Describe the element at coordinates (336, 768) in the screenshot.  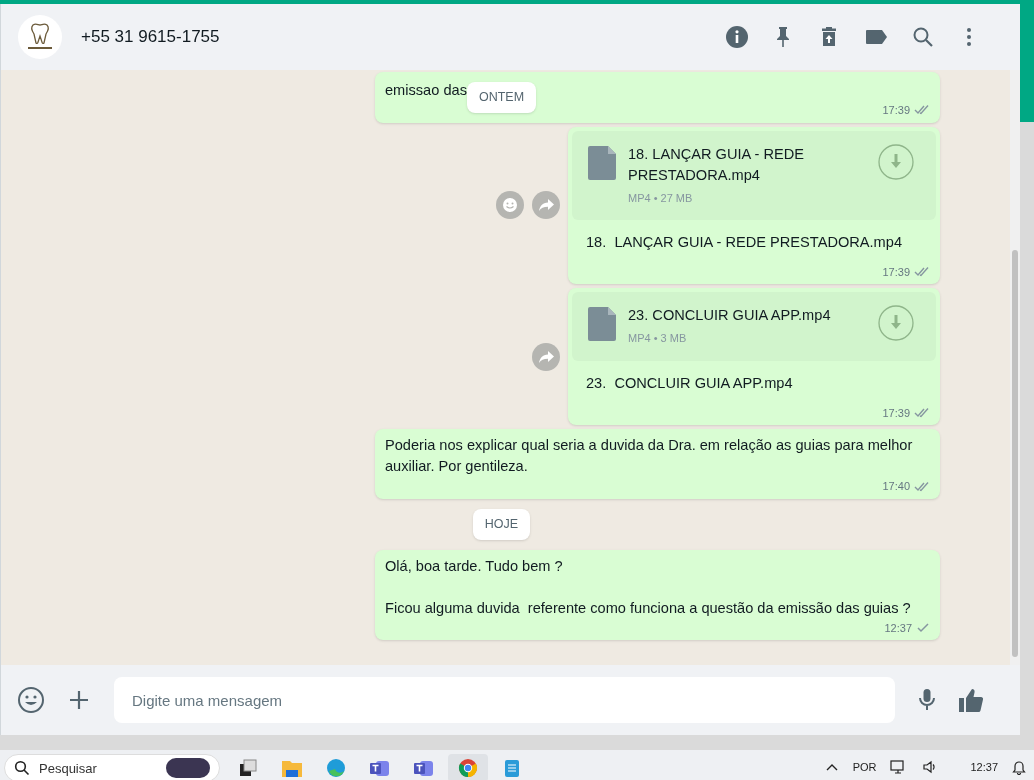
I see `browser-icon` at that location.